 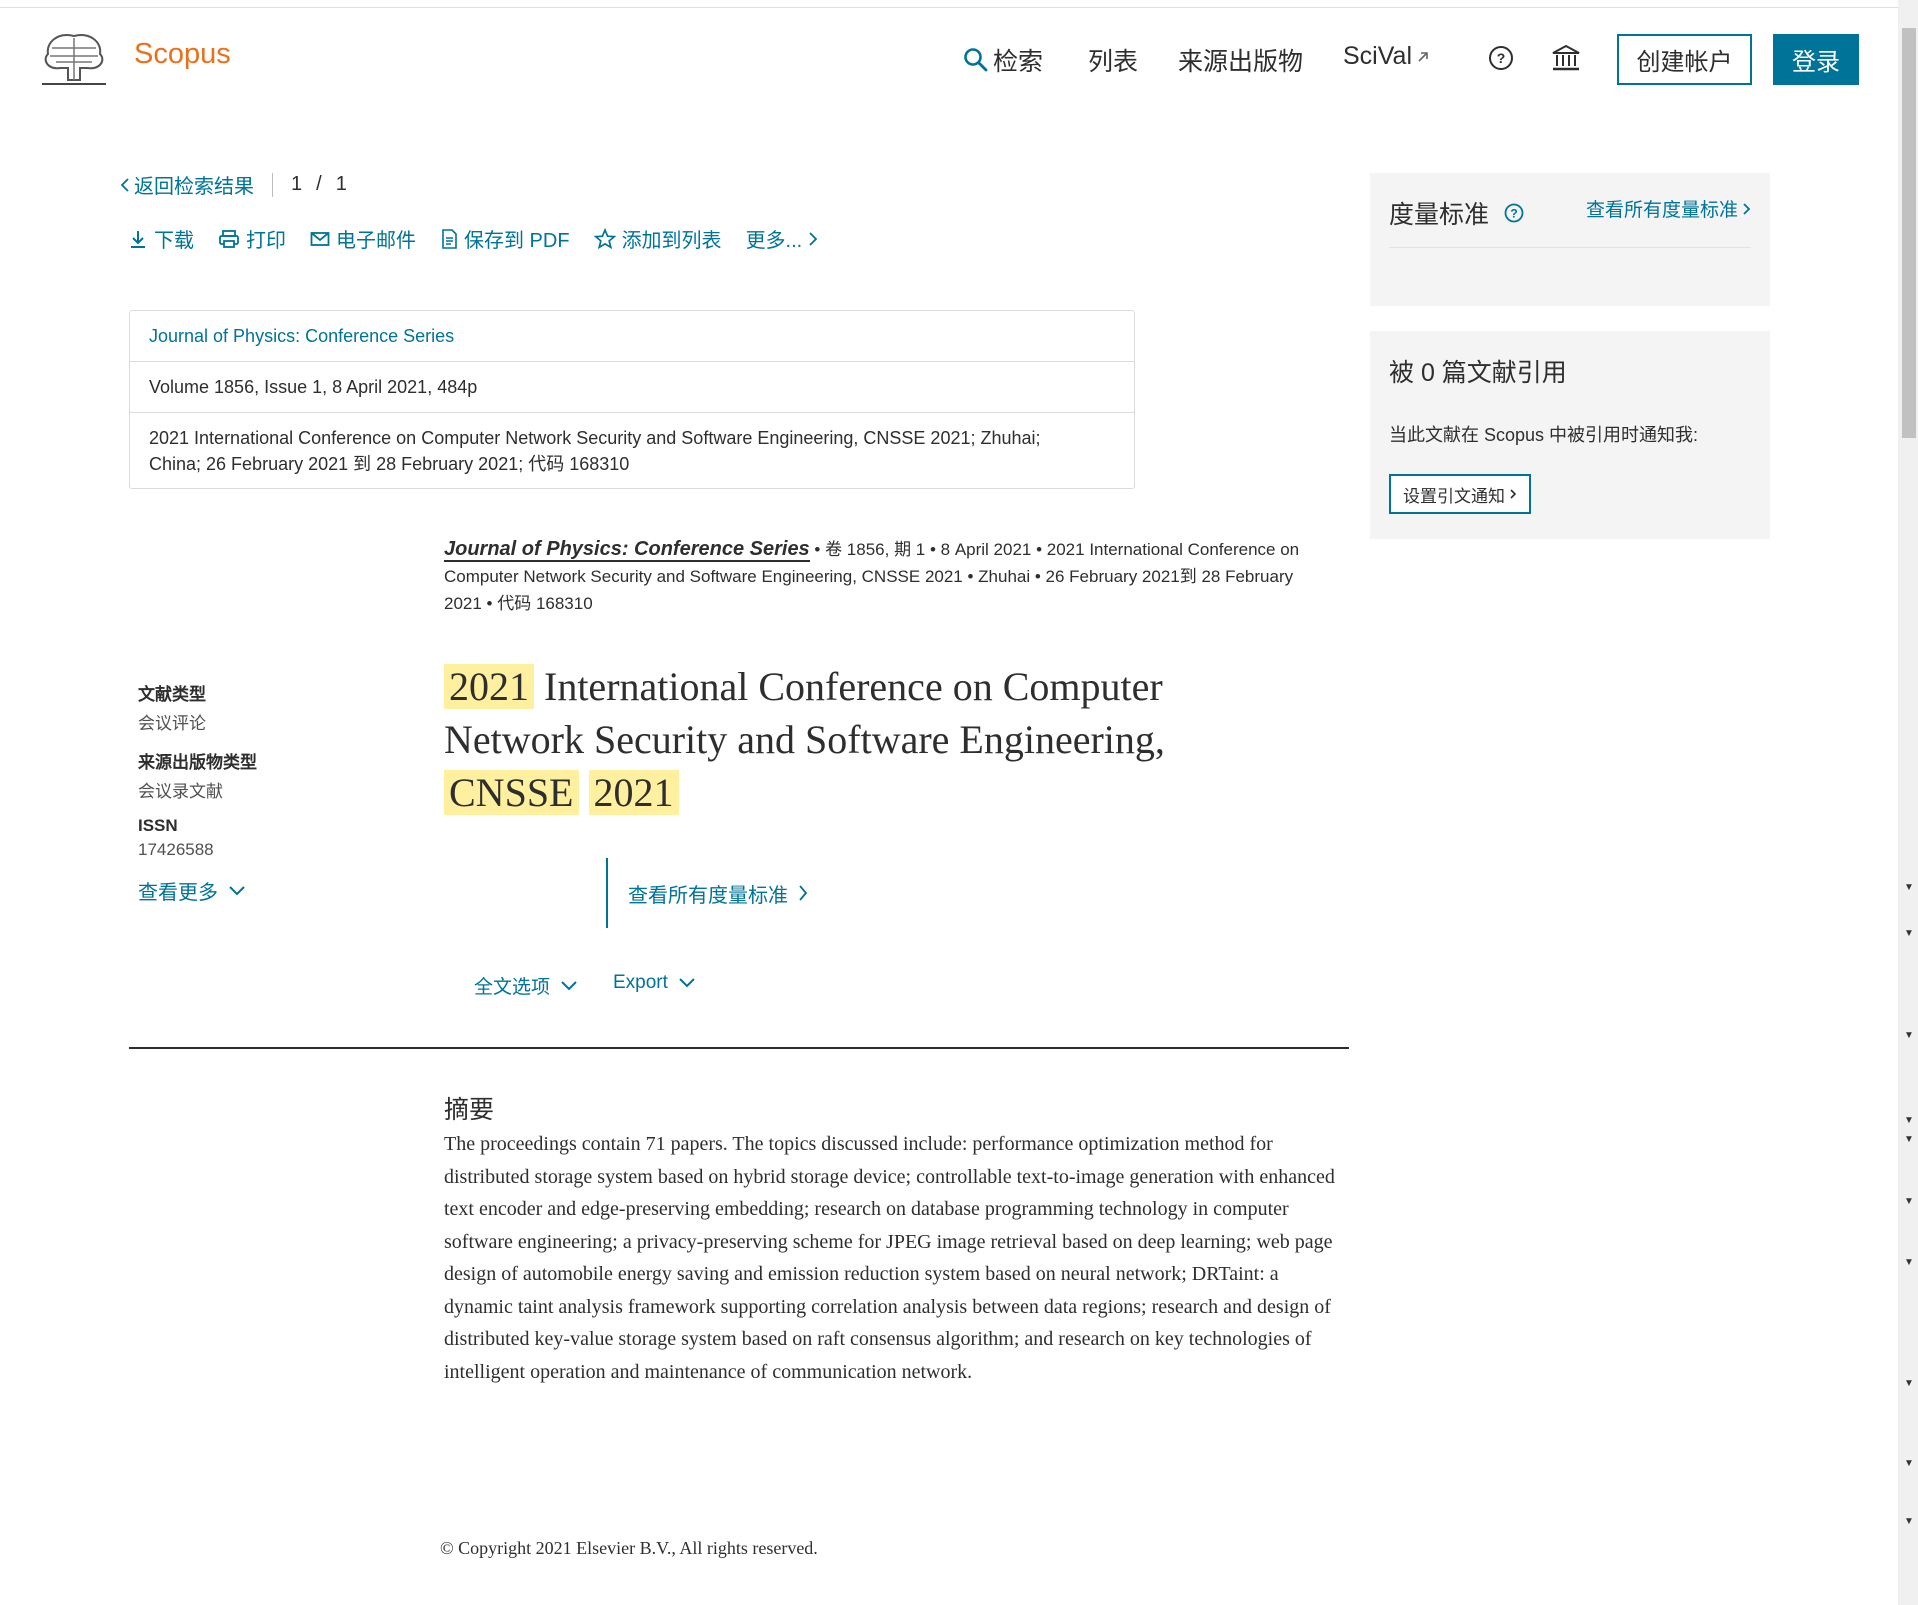 What do you see at coordinates (1478, 373) in the screenshot?
I see `cited-by-title: 被 0 篇文献引用` at bounding box center [1478, 373].